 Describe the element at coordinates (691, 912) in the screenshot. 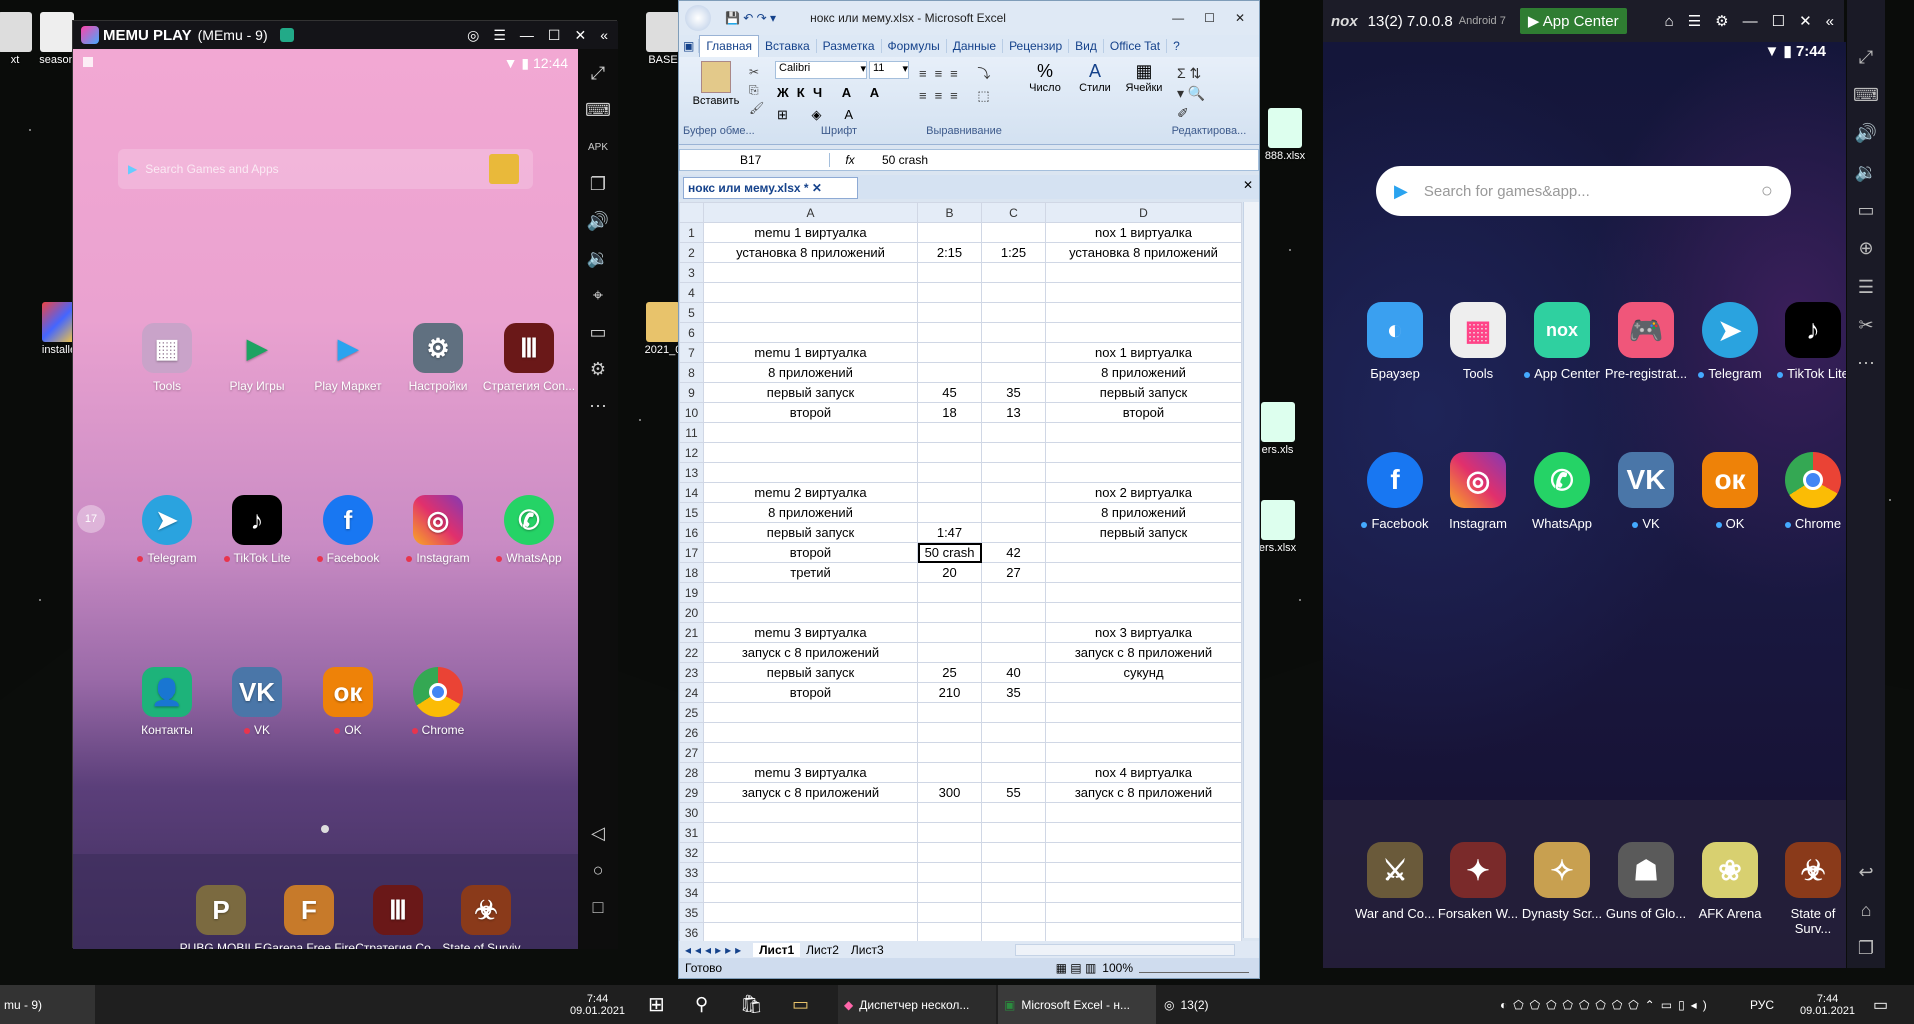

I see `row-header: 35` at that location.